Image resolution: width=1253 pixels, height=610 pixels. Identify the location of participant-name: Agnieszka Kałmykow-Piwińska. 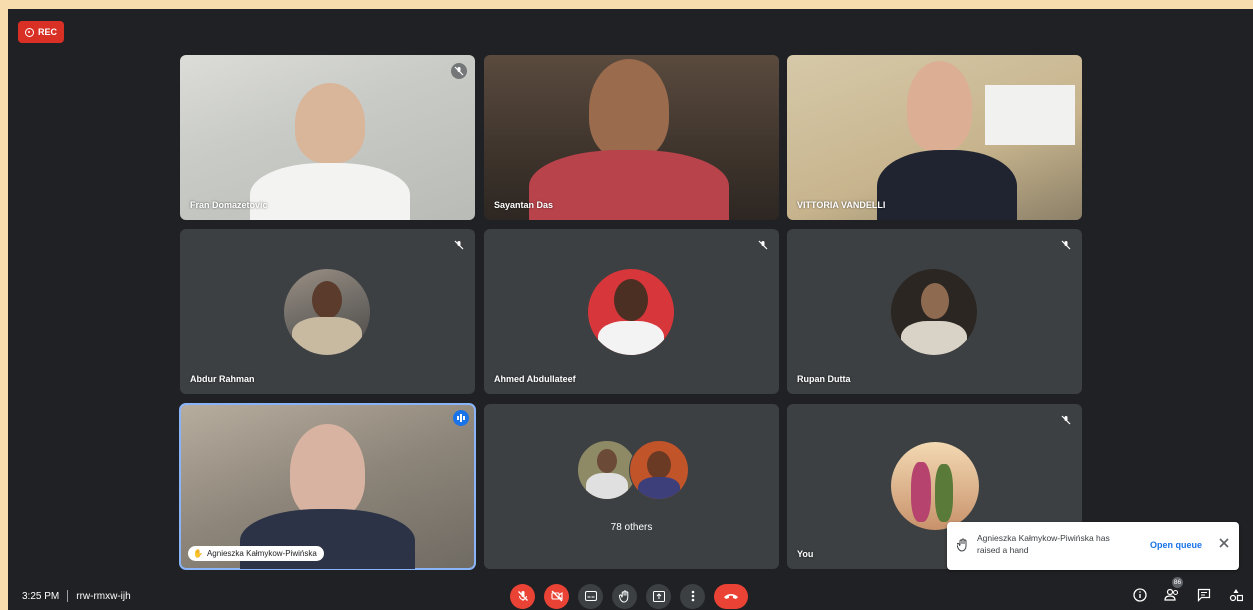
(261, 553).